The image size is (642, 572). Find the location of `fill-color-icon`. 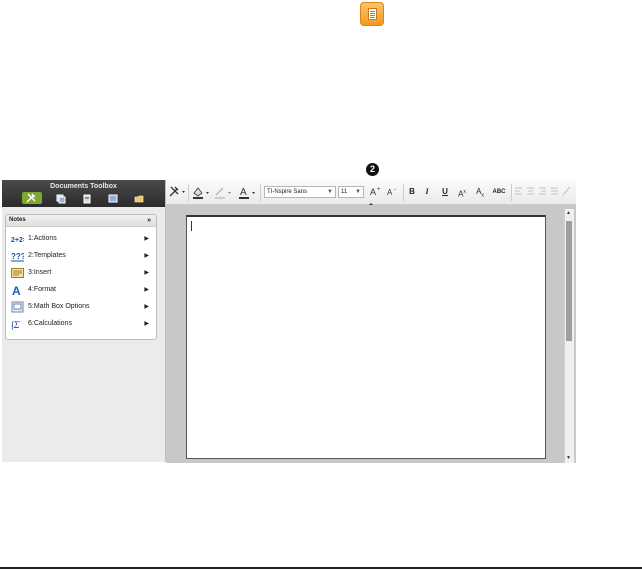

fill-color-icon is located at coordinates (201, 193).